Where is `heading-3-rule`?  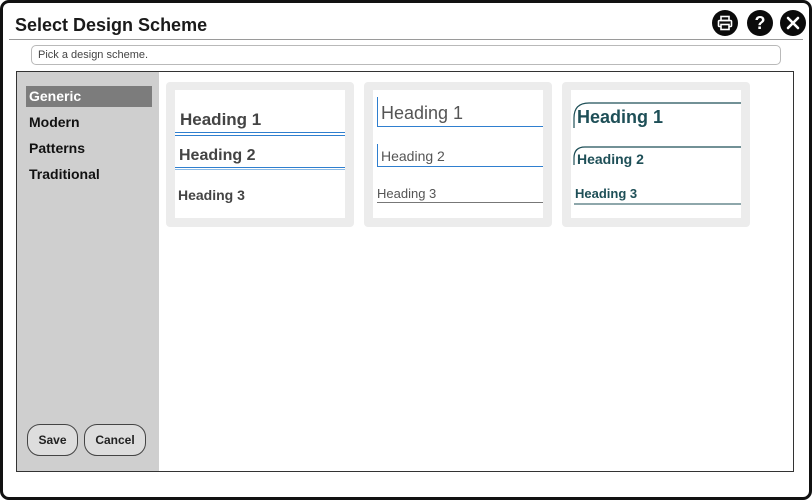
heading-3-rule is located at coordinates (460, 202).